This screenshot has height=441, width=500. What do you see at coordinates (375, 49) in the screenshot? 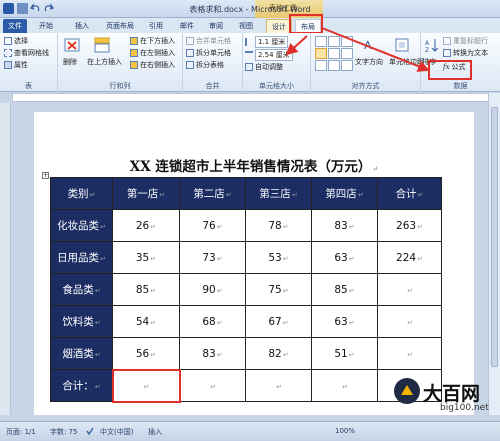
I see `arrow-to-formula` at bounding box center [375, 49].